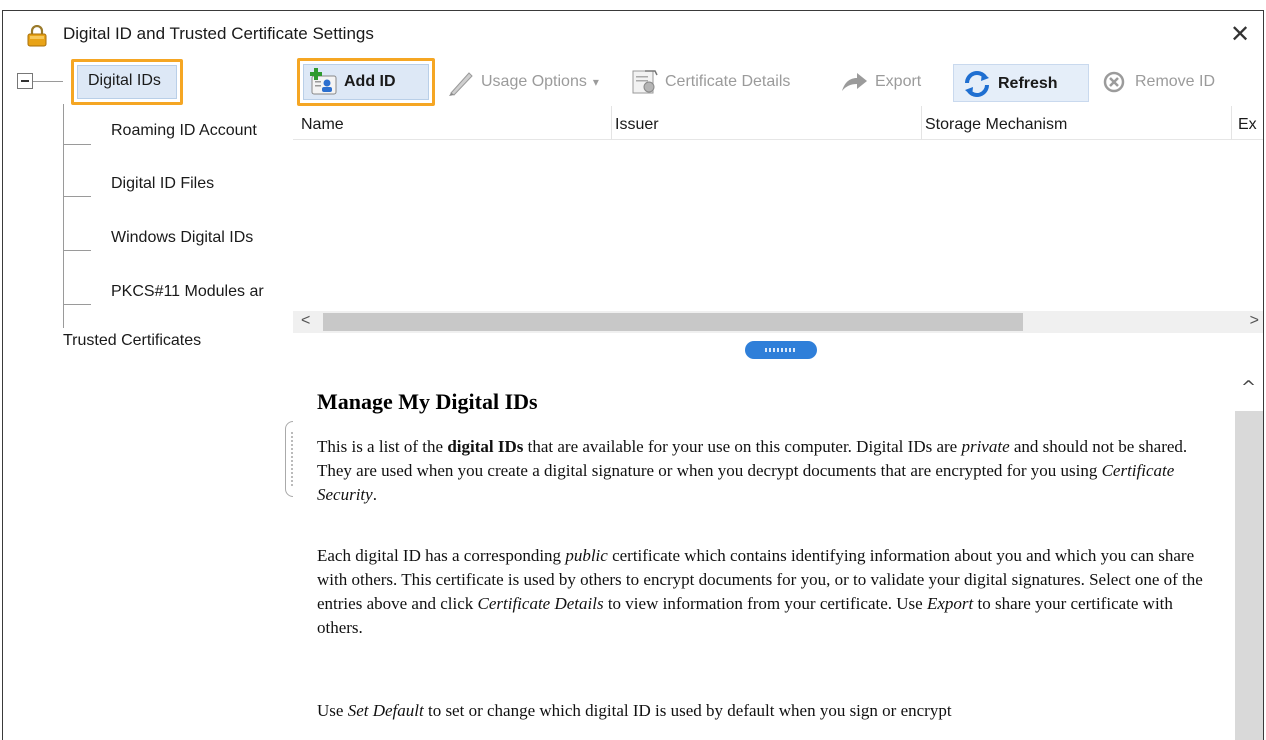 The width and height of the screenshot is (1266, 740). What do you see at coordinates (198, 184) in the screenshot?
I see `tree-item-digital-id-files: Digital ID Files` at bounding box center [198, 184].